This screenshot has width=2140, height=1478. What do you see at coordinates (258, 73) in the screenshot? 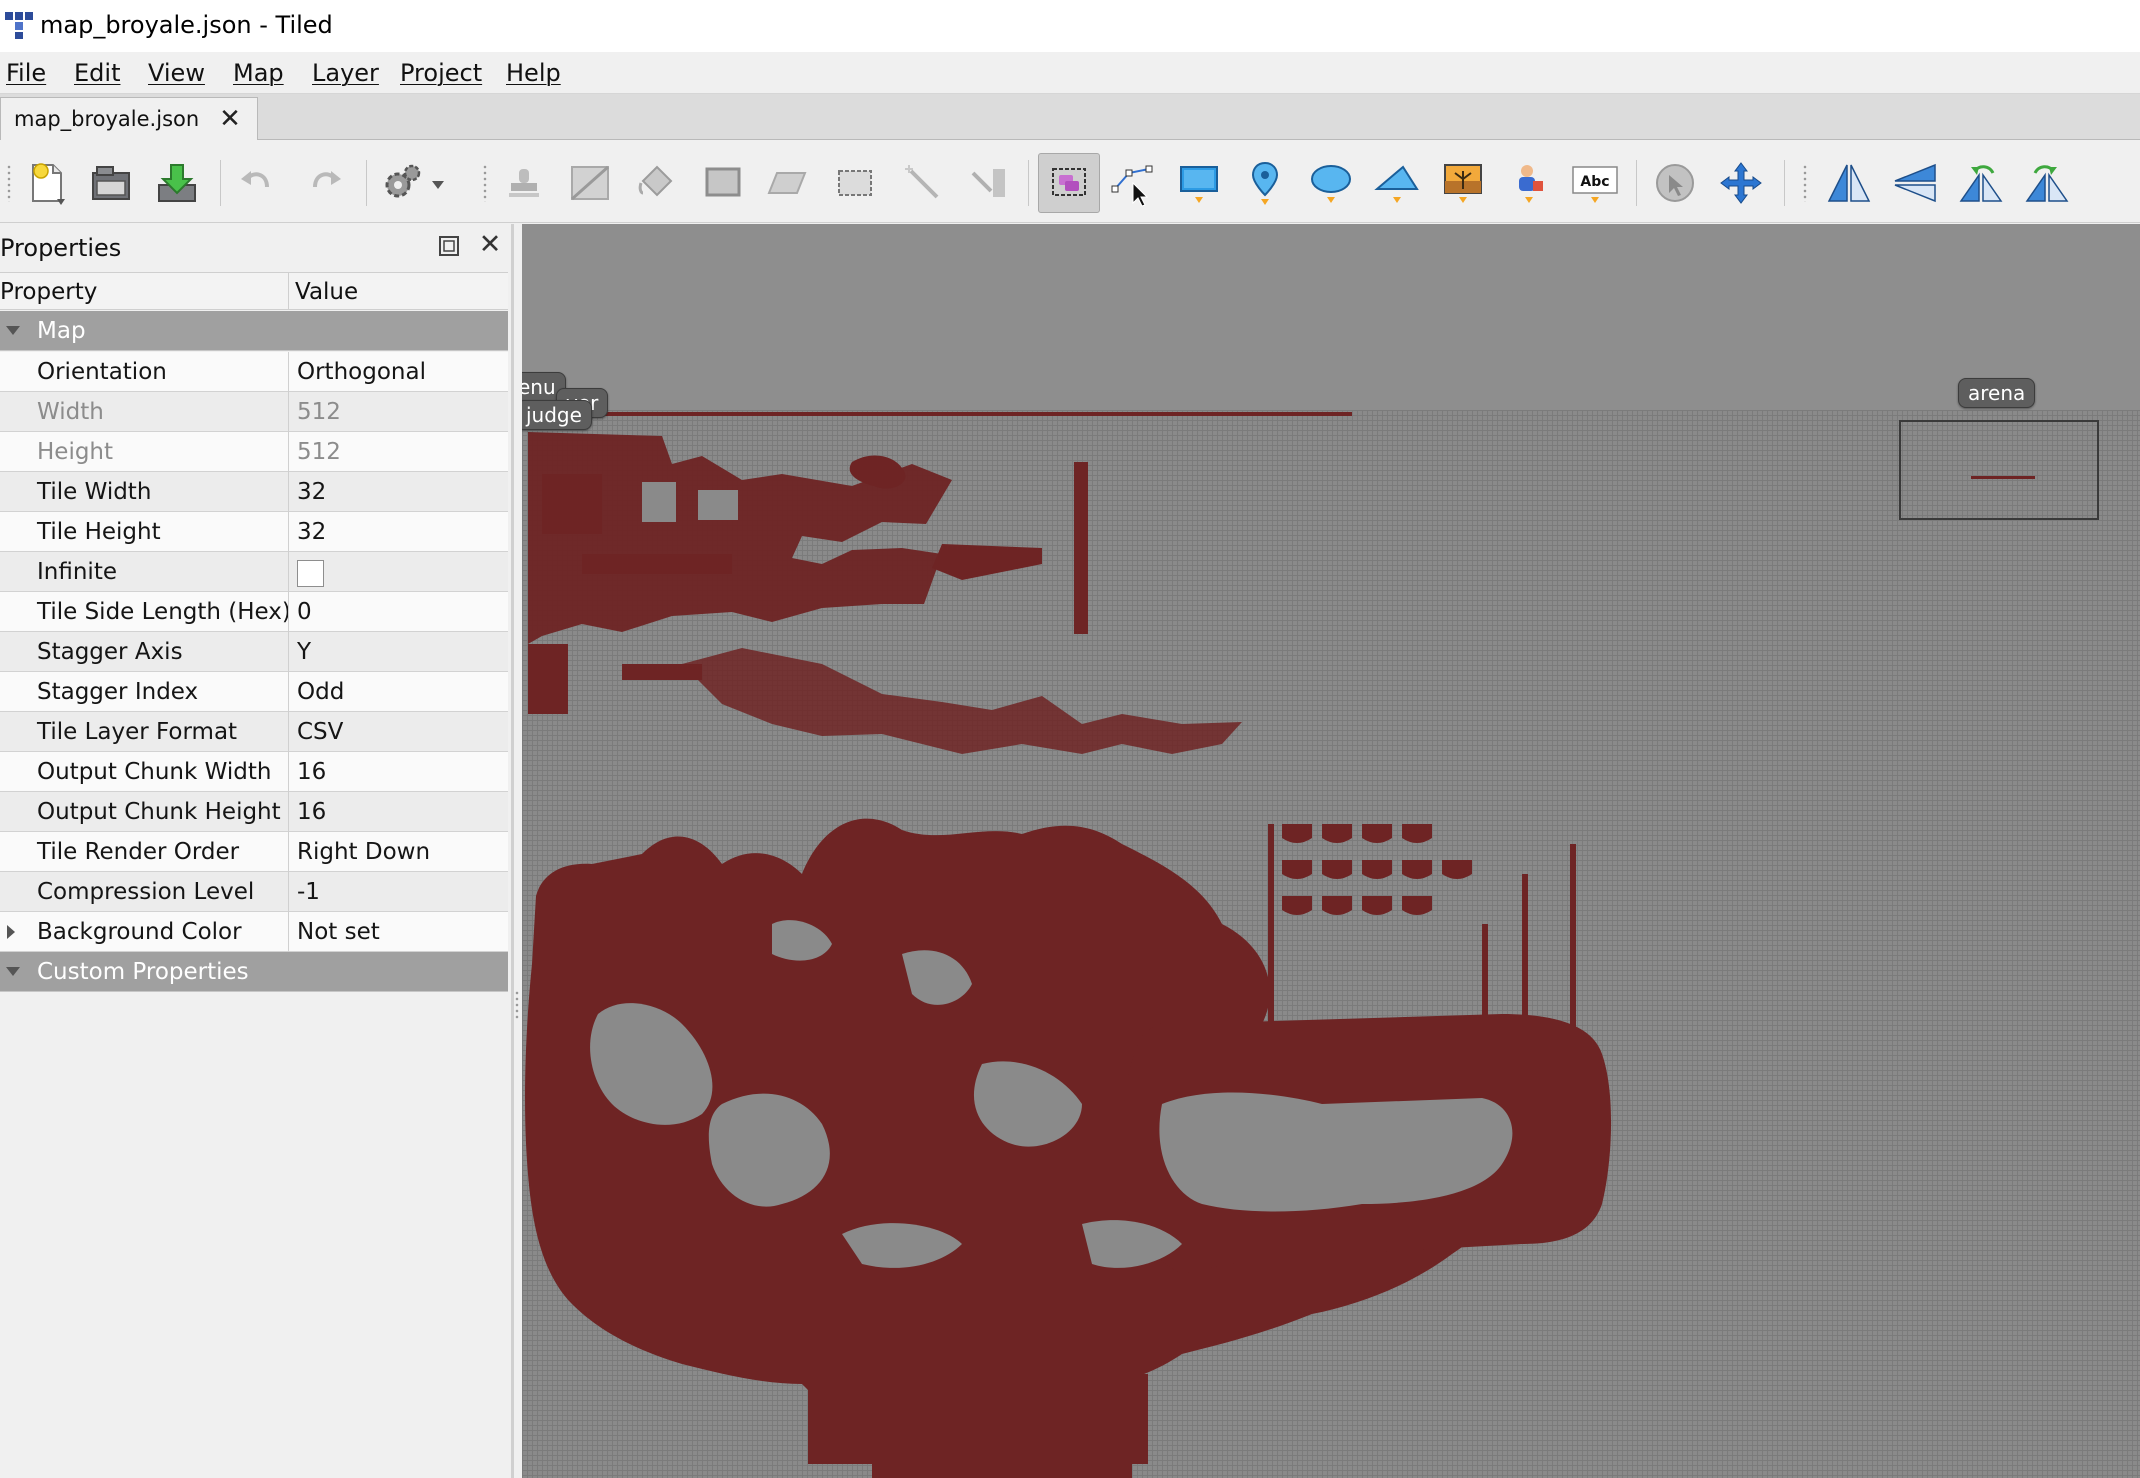
I see `menu-map: Map` at bounding box center [258, 73].